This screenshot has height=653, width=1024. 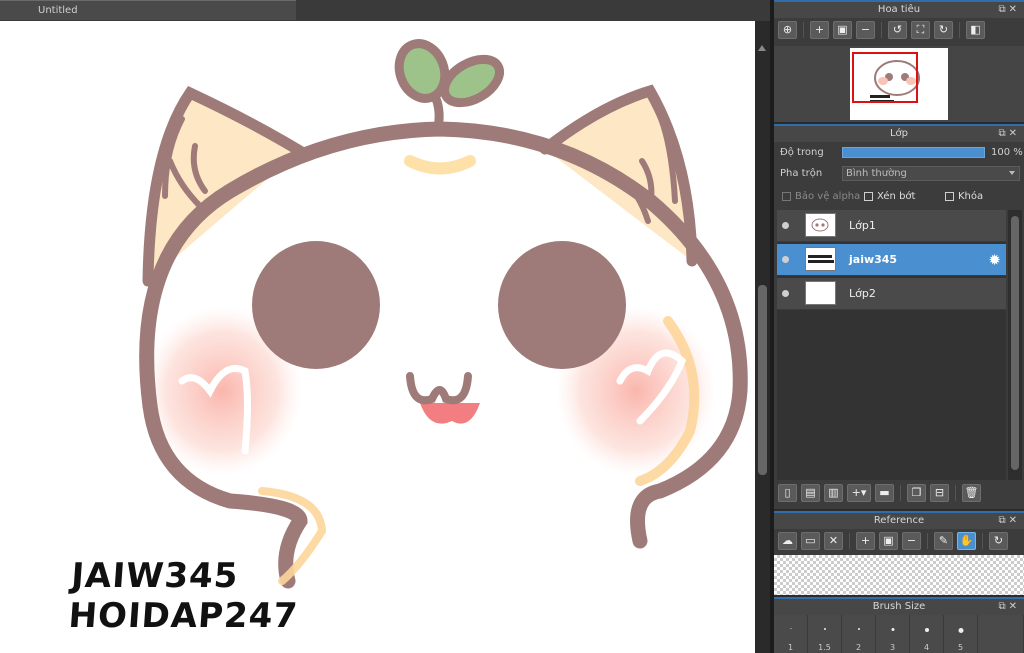 I want to click on brush-size-value: 2, so click(x=858, y=647).